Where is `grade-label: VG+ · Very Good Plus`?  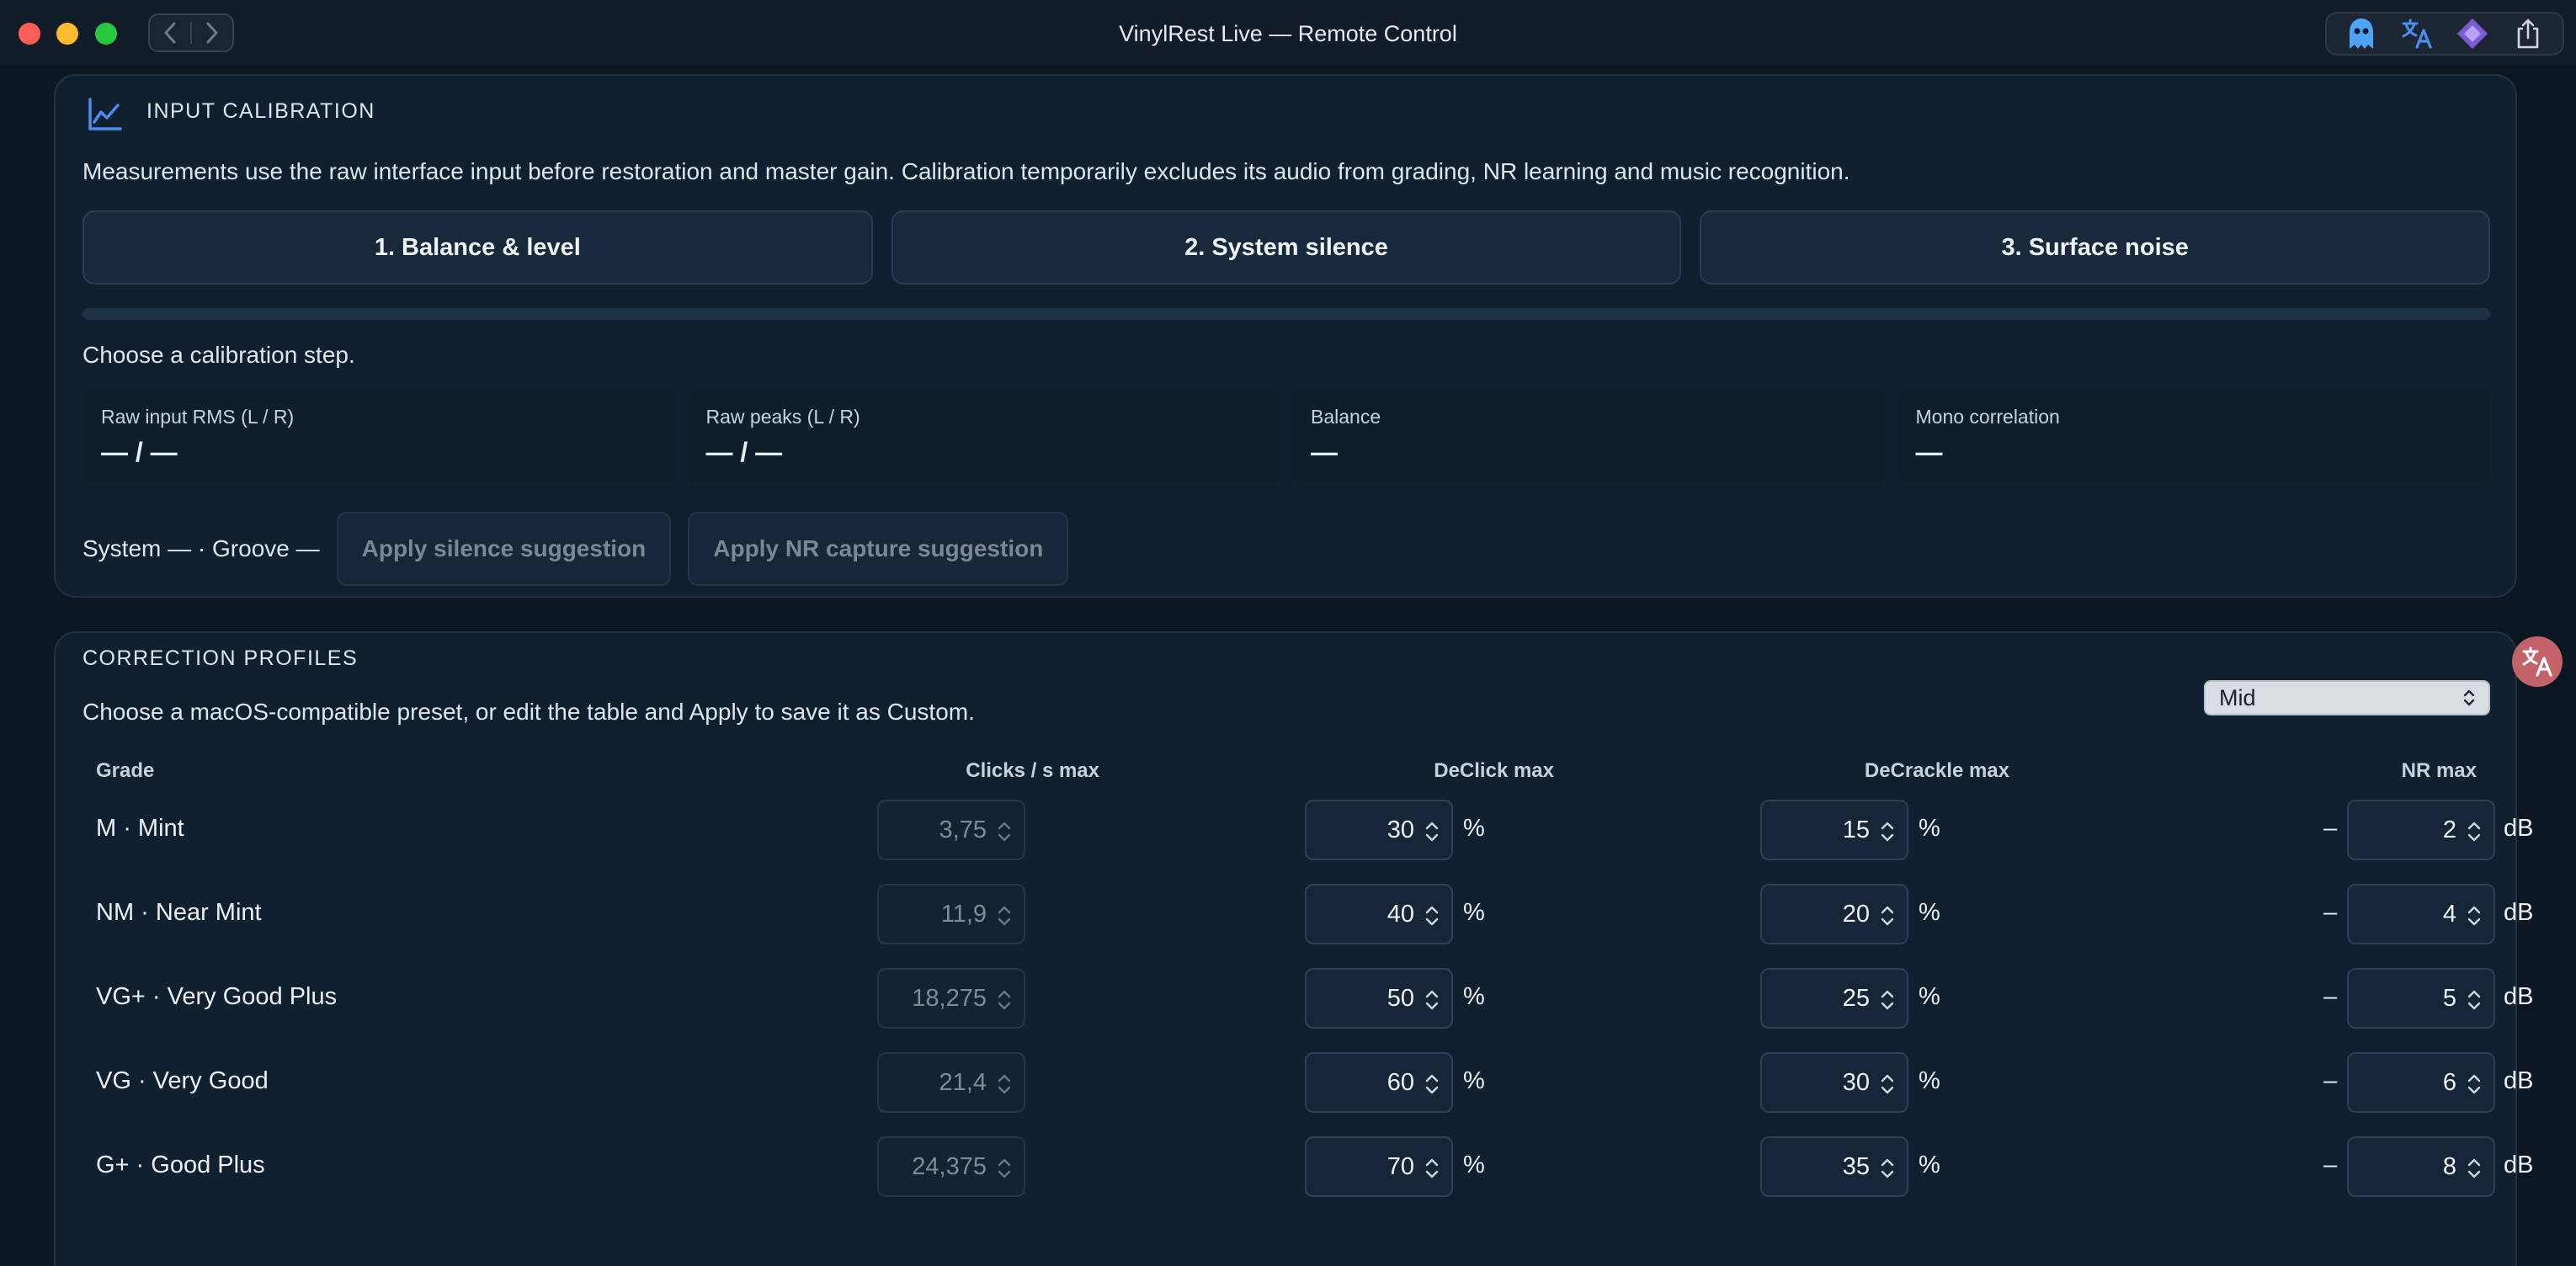 grade-label: VG+ · Very Good Plus is located at coordinates (217, 996).